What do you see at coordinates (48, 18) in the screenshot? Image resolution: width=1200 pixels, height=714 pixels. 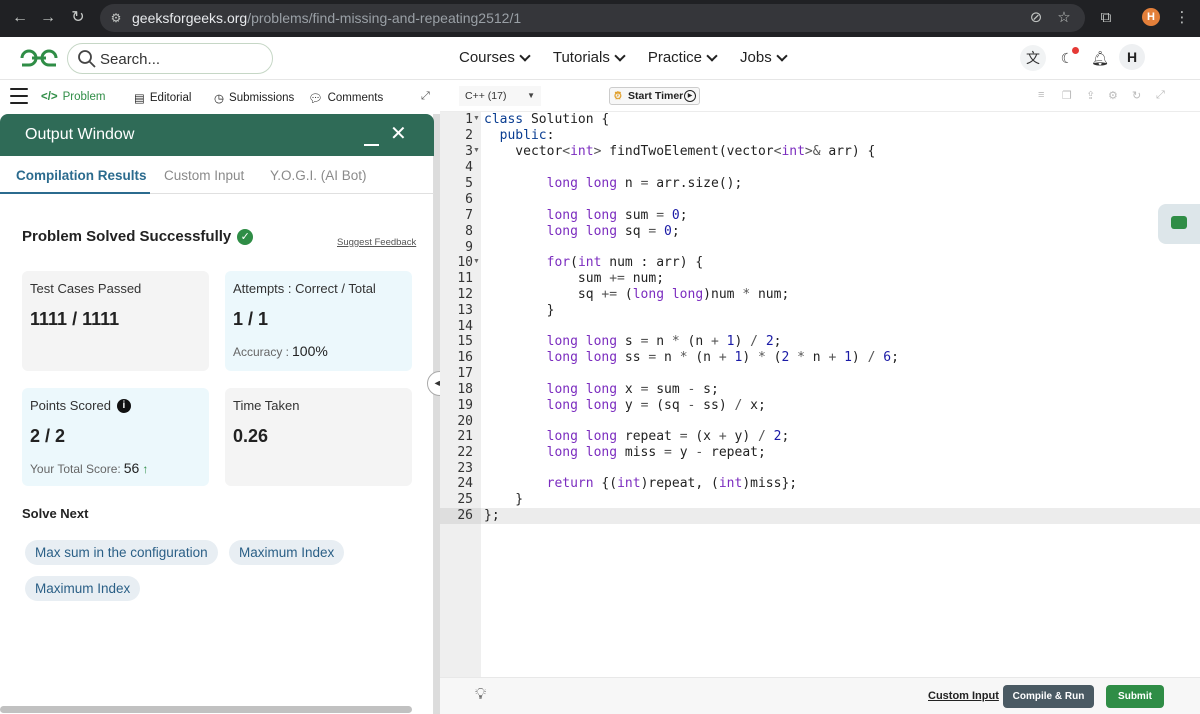 I see `forward-icon: →` at bounding box center [48, 18].